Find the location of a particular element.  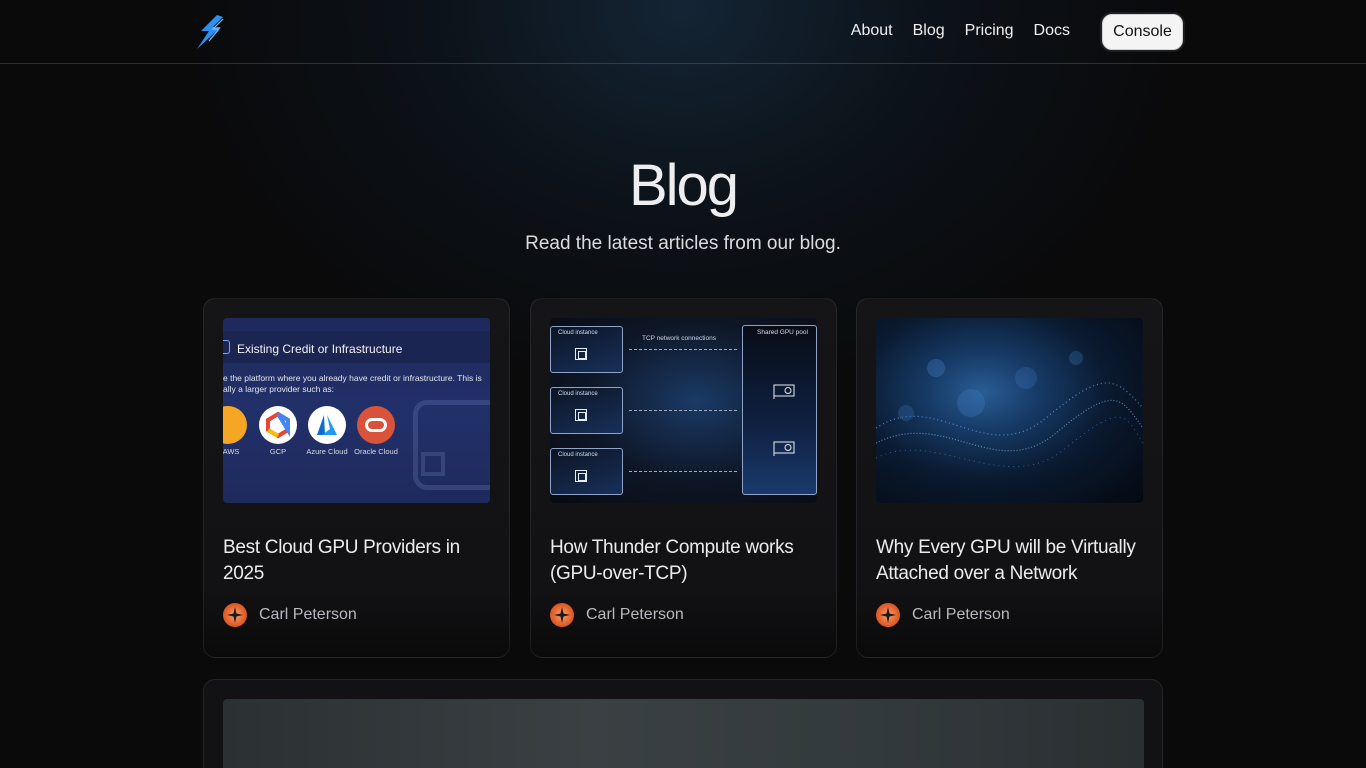

featured-post-thumbnail is located at coordinates (683, 733).